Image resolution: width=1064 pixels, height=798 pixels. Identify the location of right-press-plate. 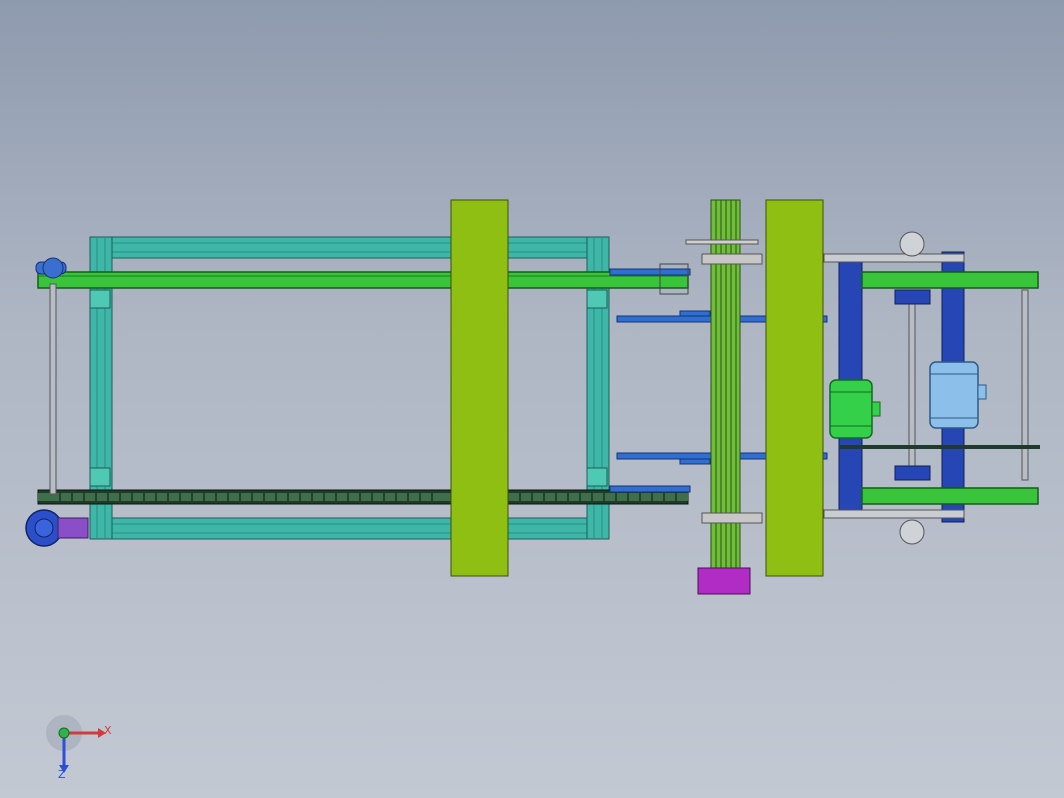
(794, 388).